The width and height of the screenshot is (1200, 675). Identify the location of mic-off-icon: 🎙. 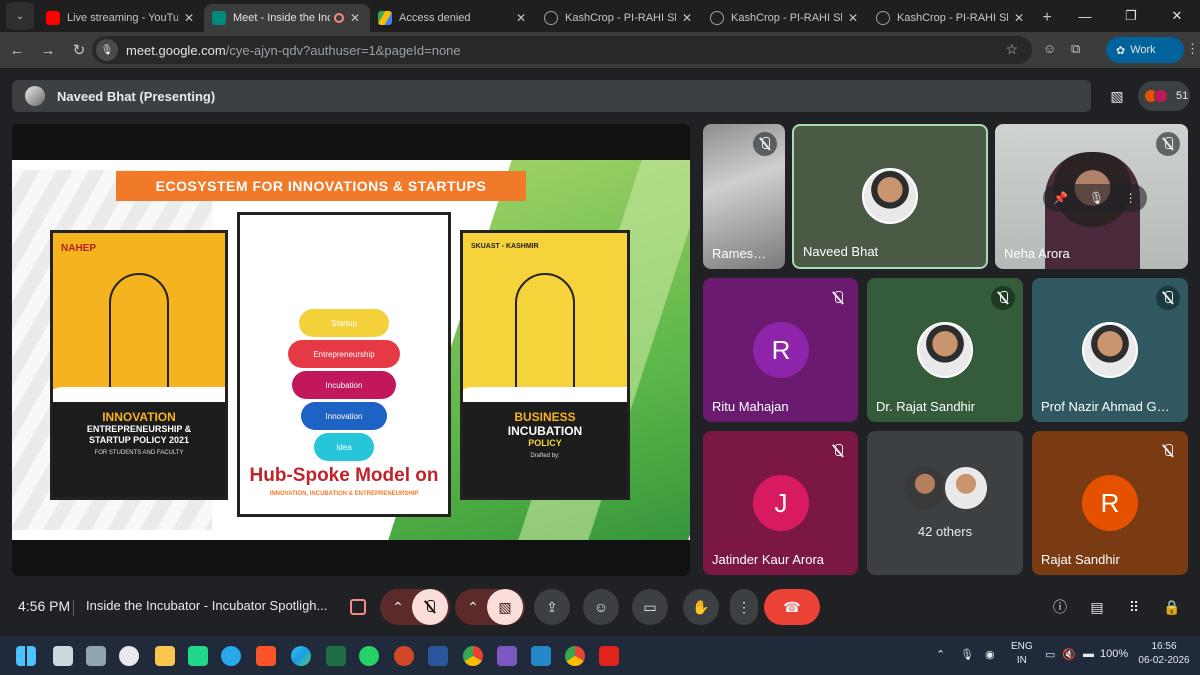
(1096, 198).